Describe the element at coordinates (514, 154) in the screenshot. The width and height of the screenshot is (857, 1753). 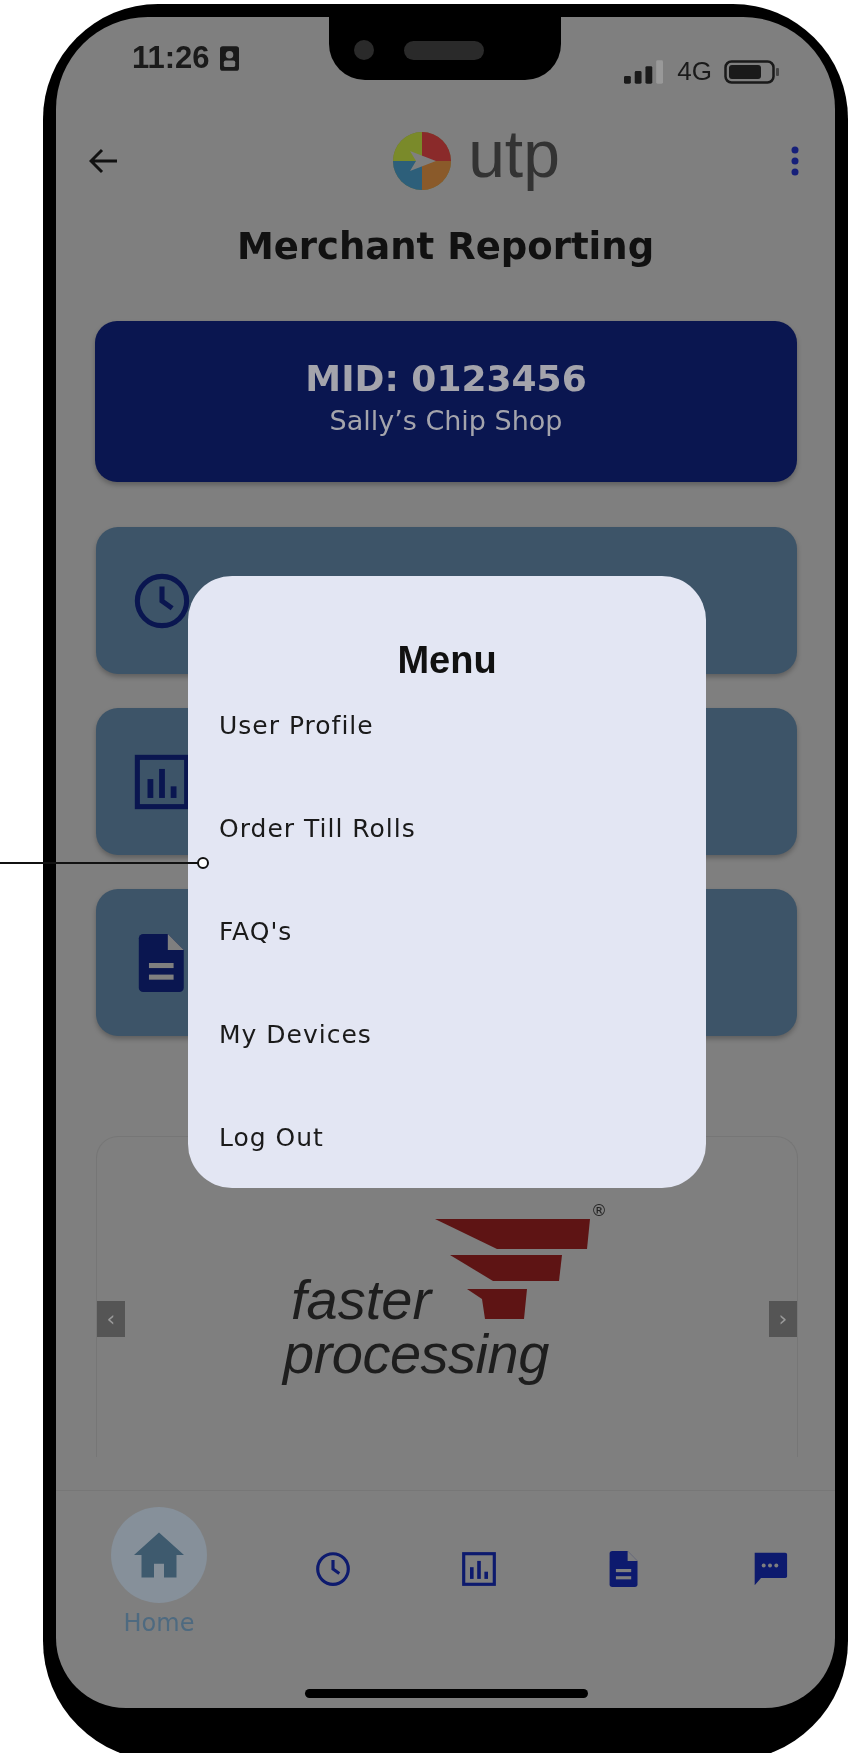
I see `logo-text: utp` at that location.